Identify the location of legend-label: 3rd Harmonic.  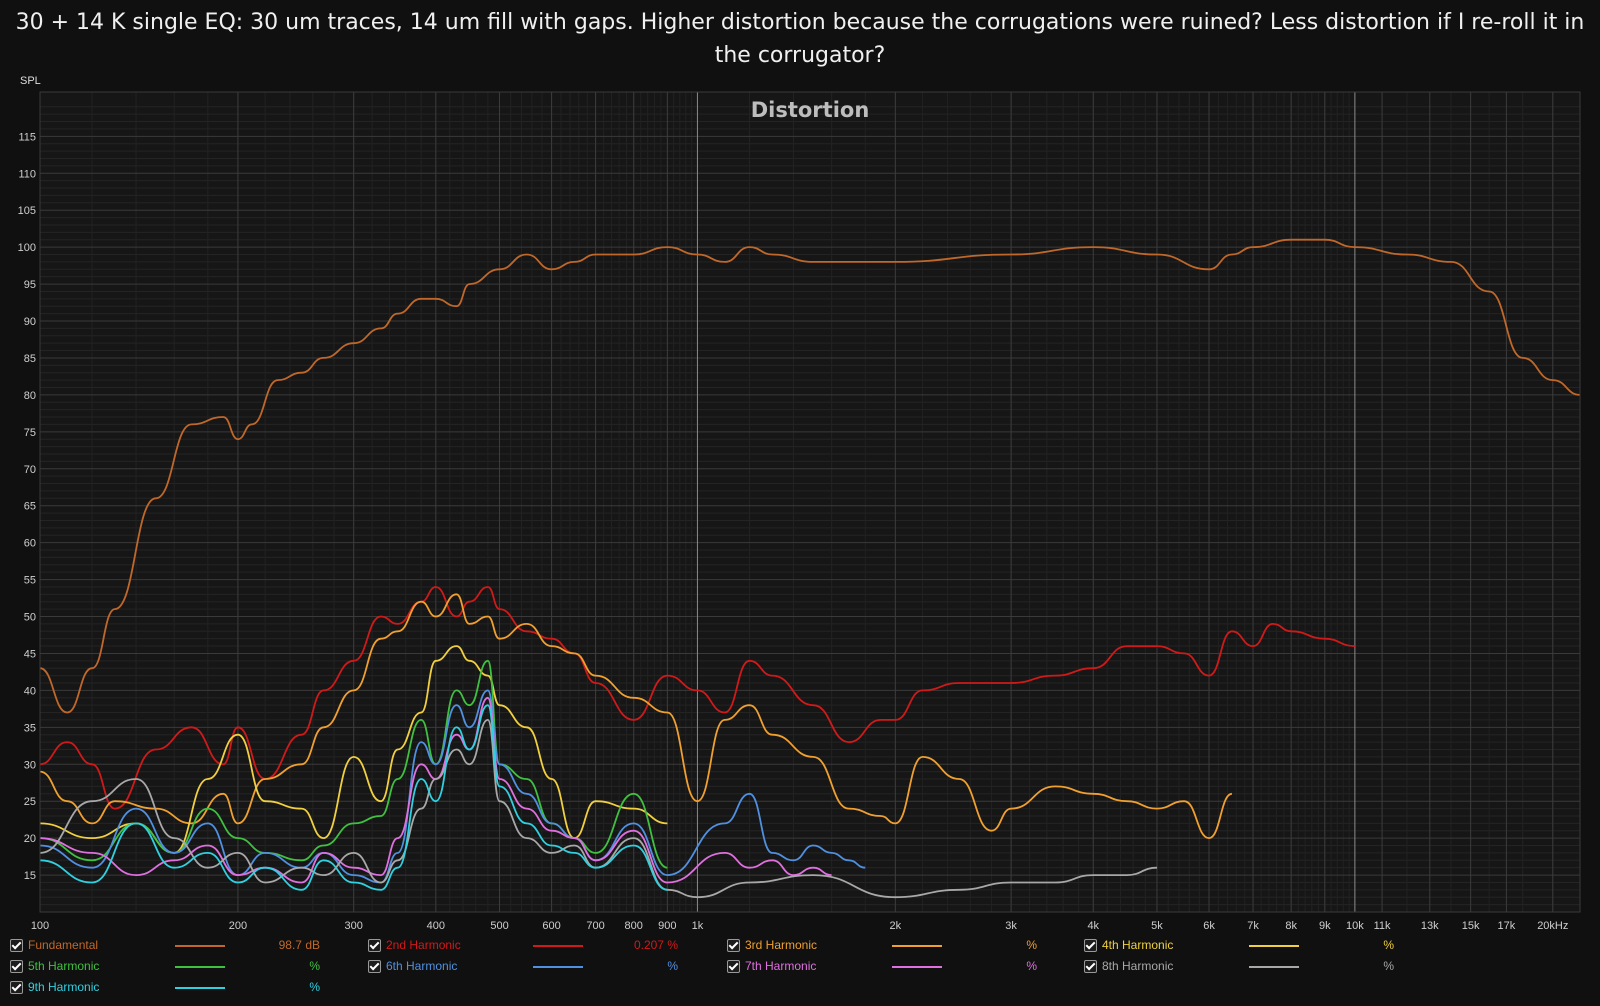
(781, 945).